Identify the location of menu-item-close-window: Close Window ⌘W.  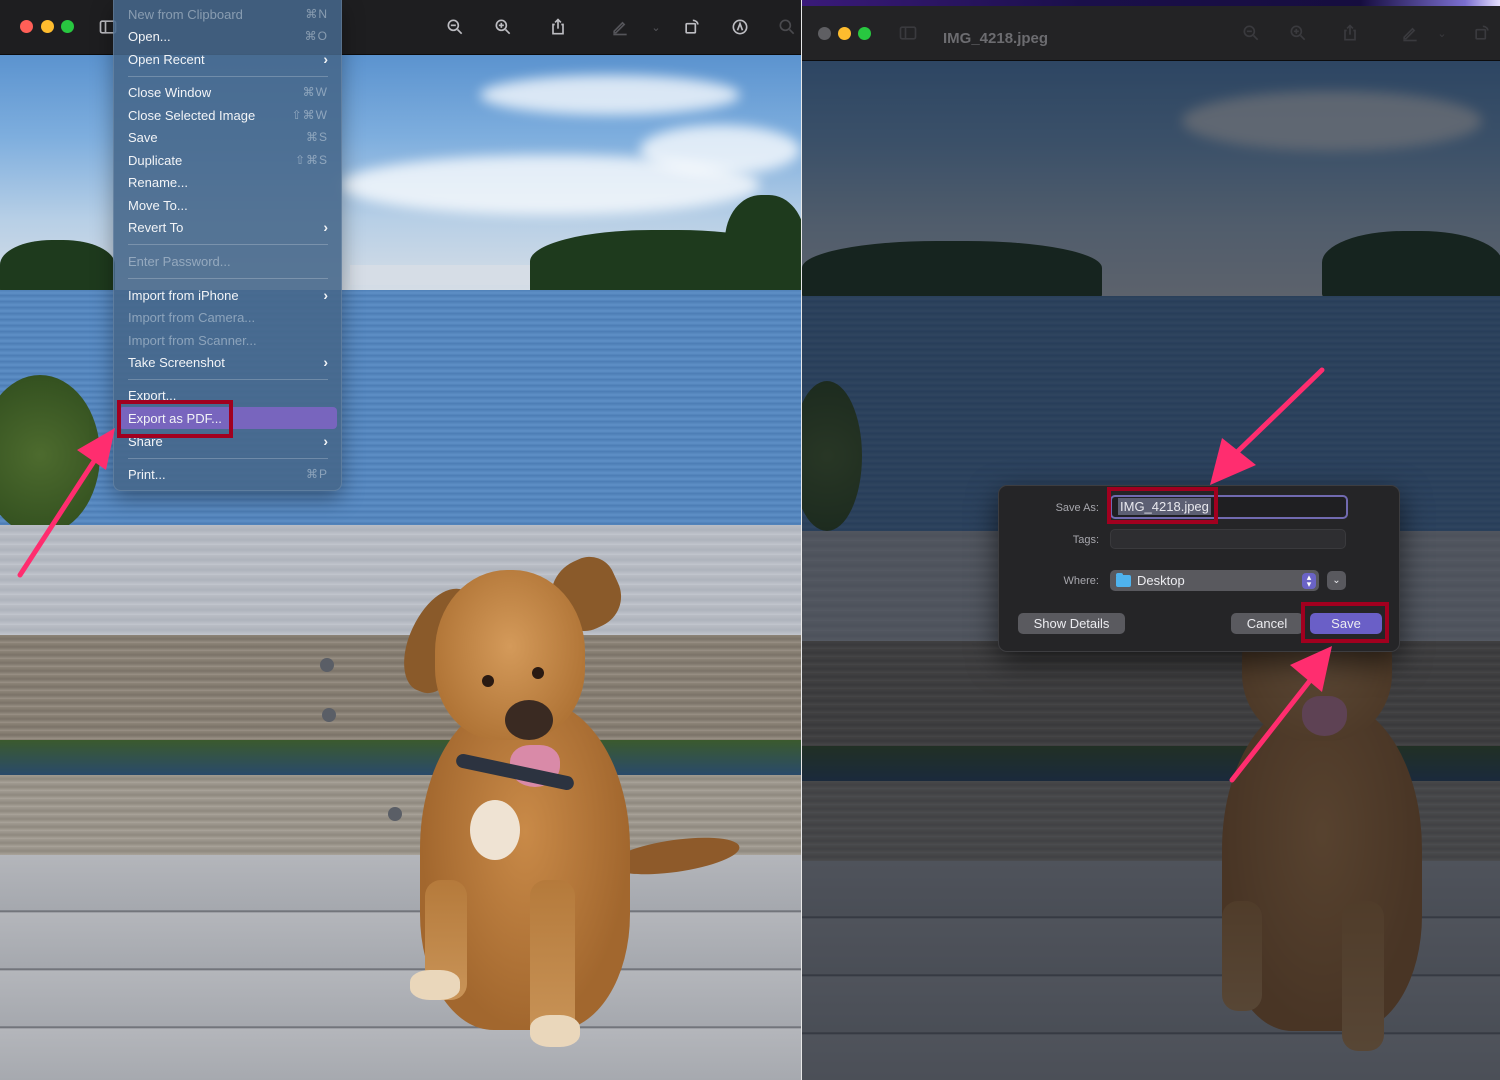
(228, 92).